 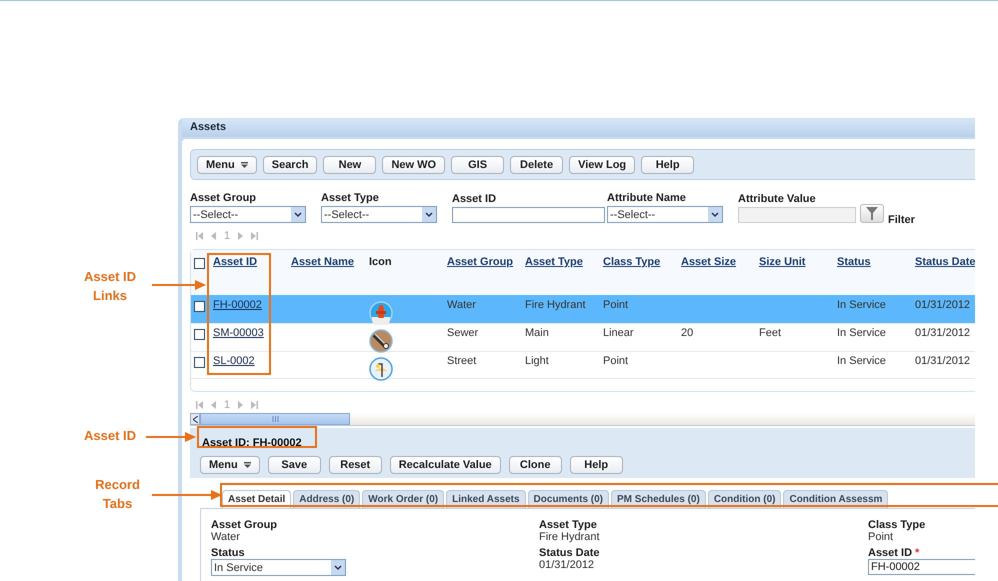 What do you see at coordinates (582, 419) in the screenshot?
I see `horizontal-scrollbar` at bounding box center [582, 419].